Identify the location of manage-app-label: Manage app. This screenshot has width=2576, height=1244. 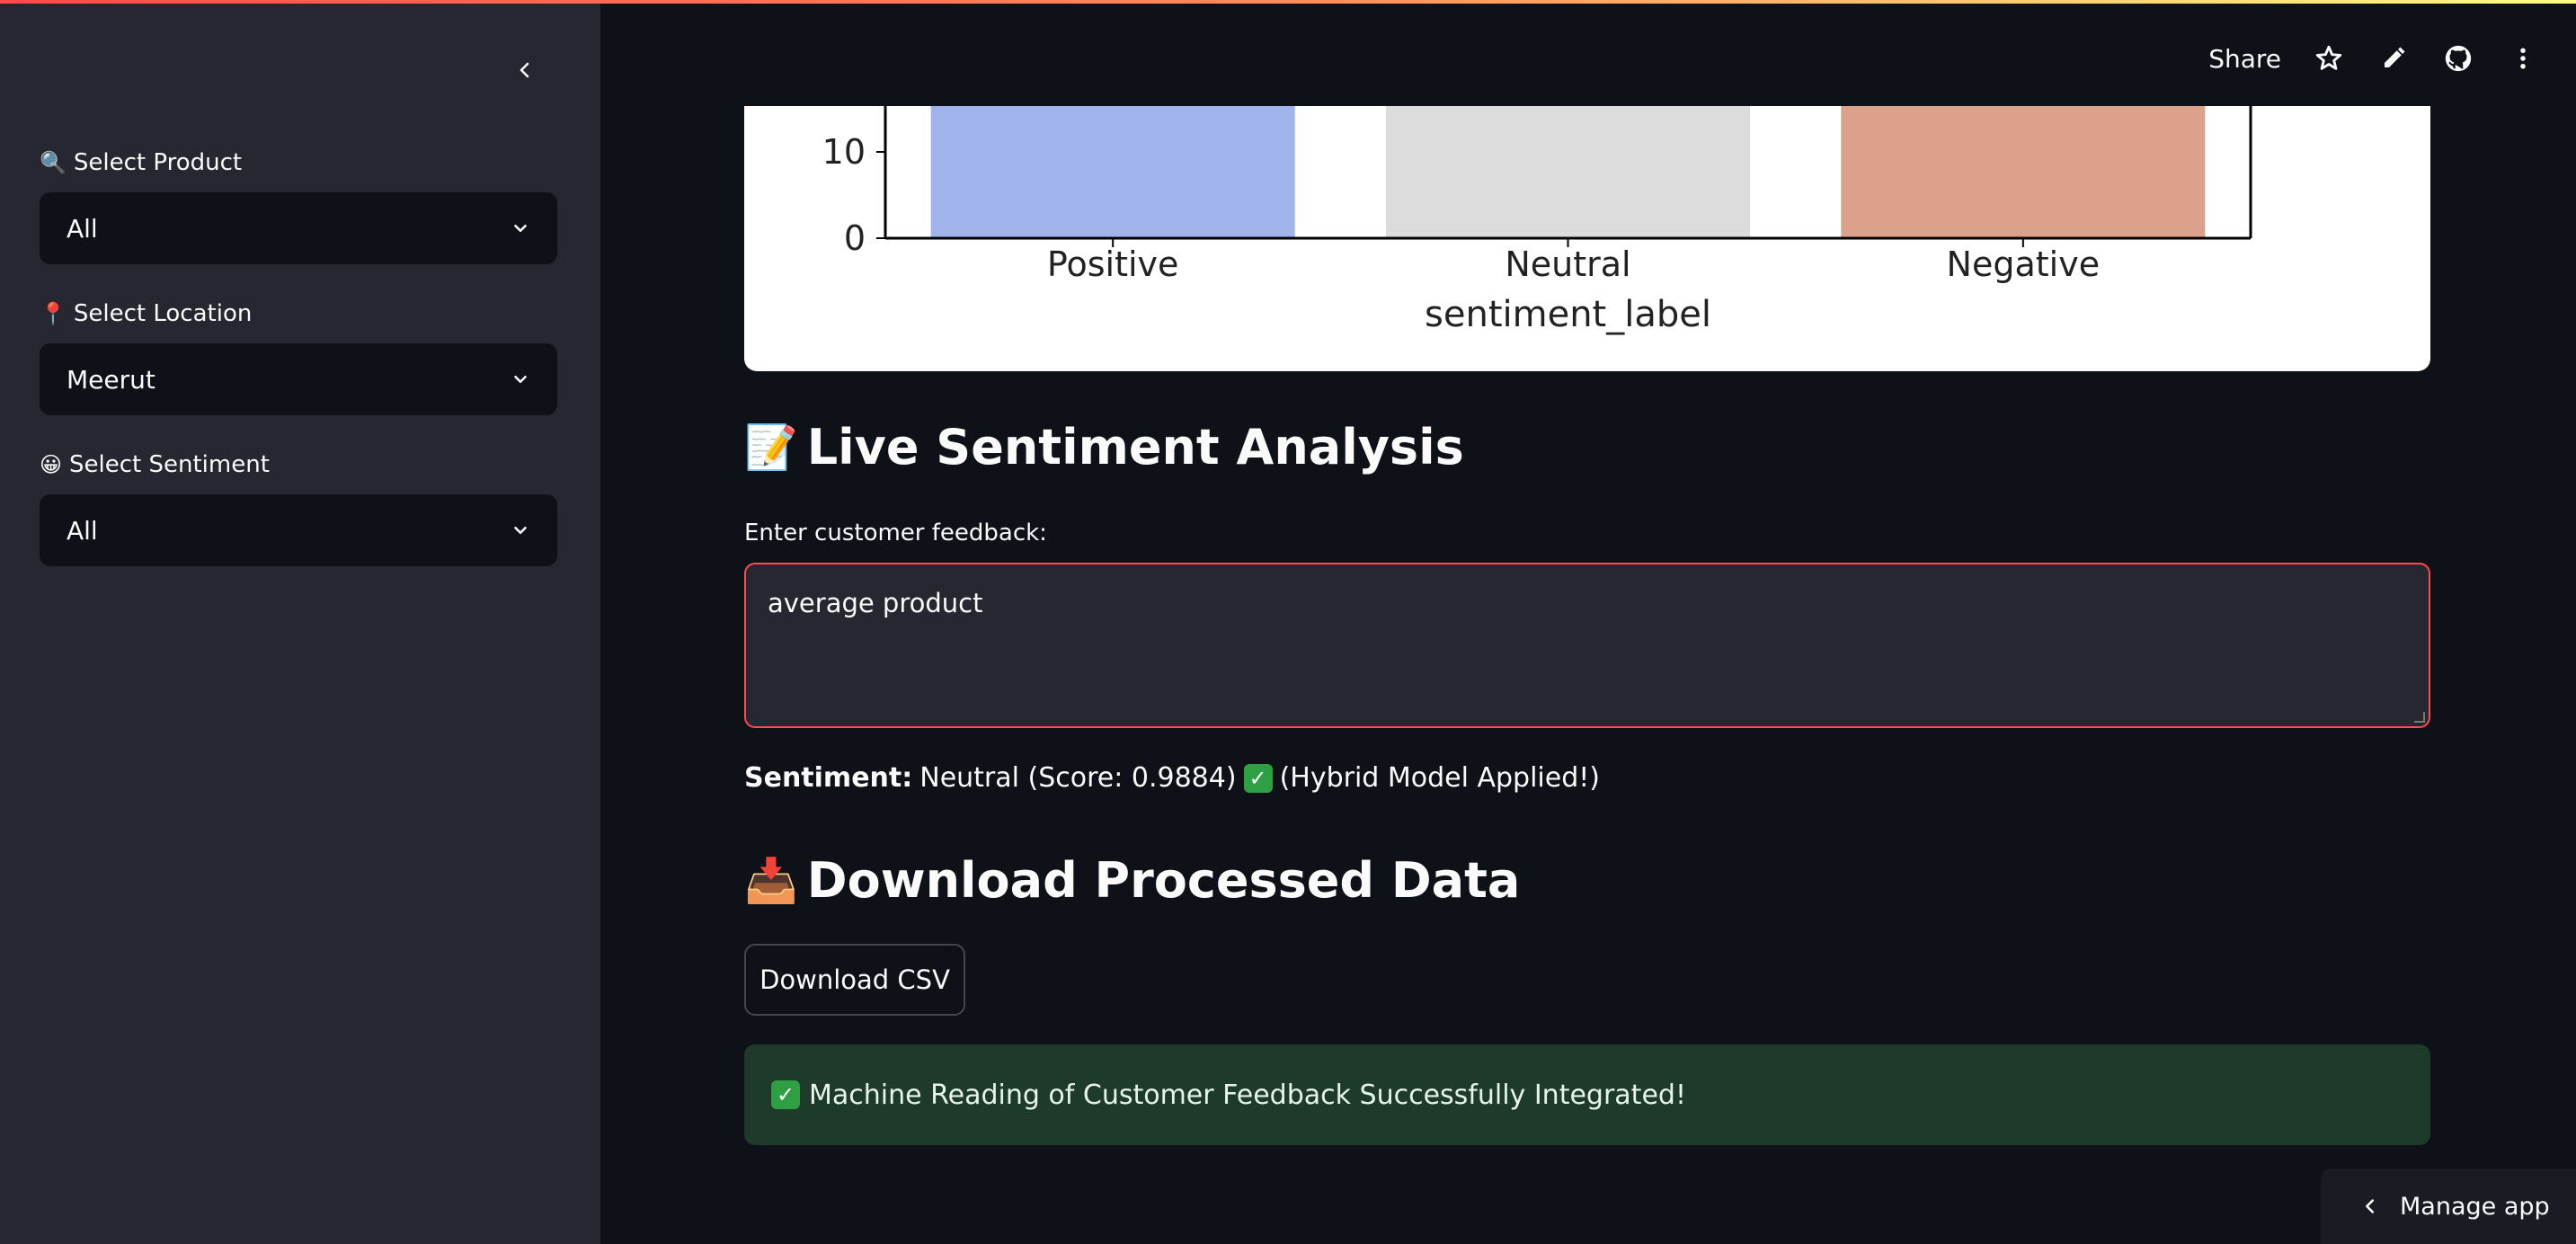
(2475, 1206).